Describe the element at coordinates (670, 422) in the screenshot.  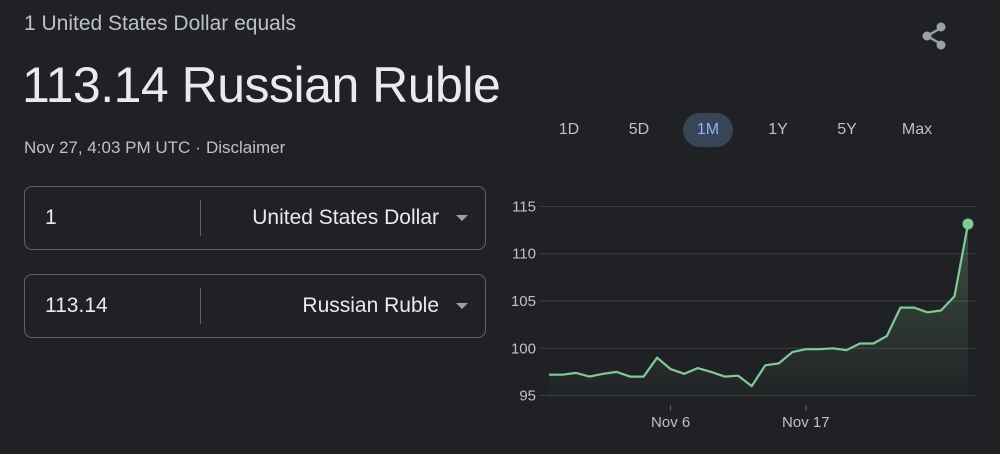
I see `x-tick-label: Nov 6` at that location.